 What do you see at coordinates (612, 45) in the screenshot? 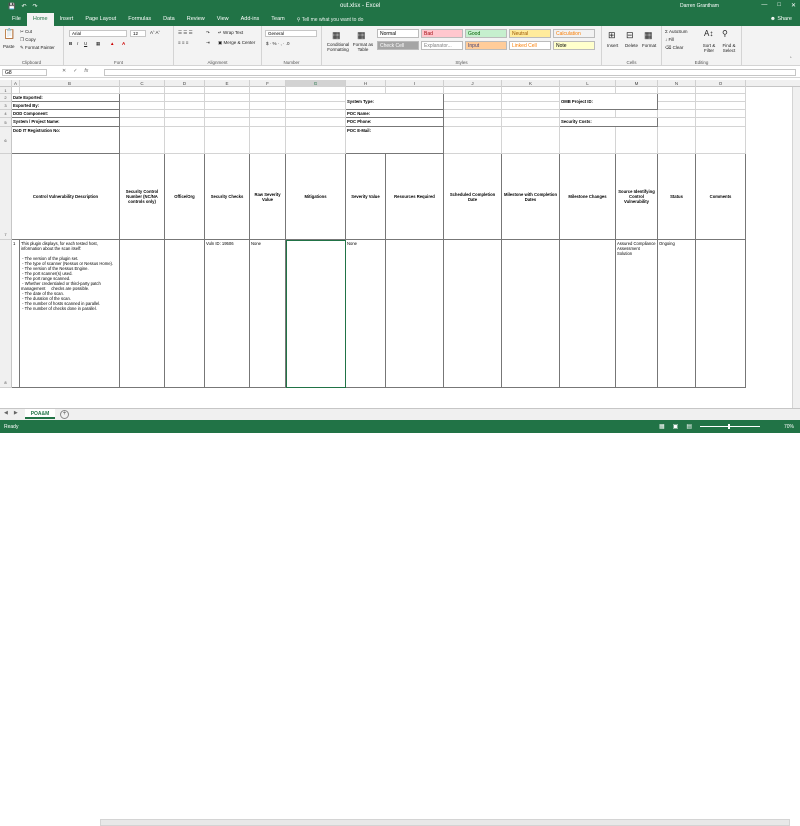
I see `insert-cells-button: Insert` at bounding box center [612, 45].